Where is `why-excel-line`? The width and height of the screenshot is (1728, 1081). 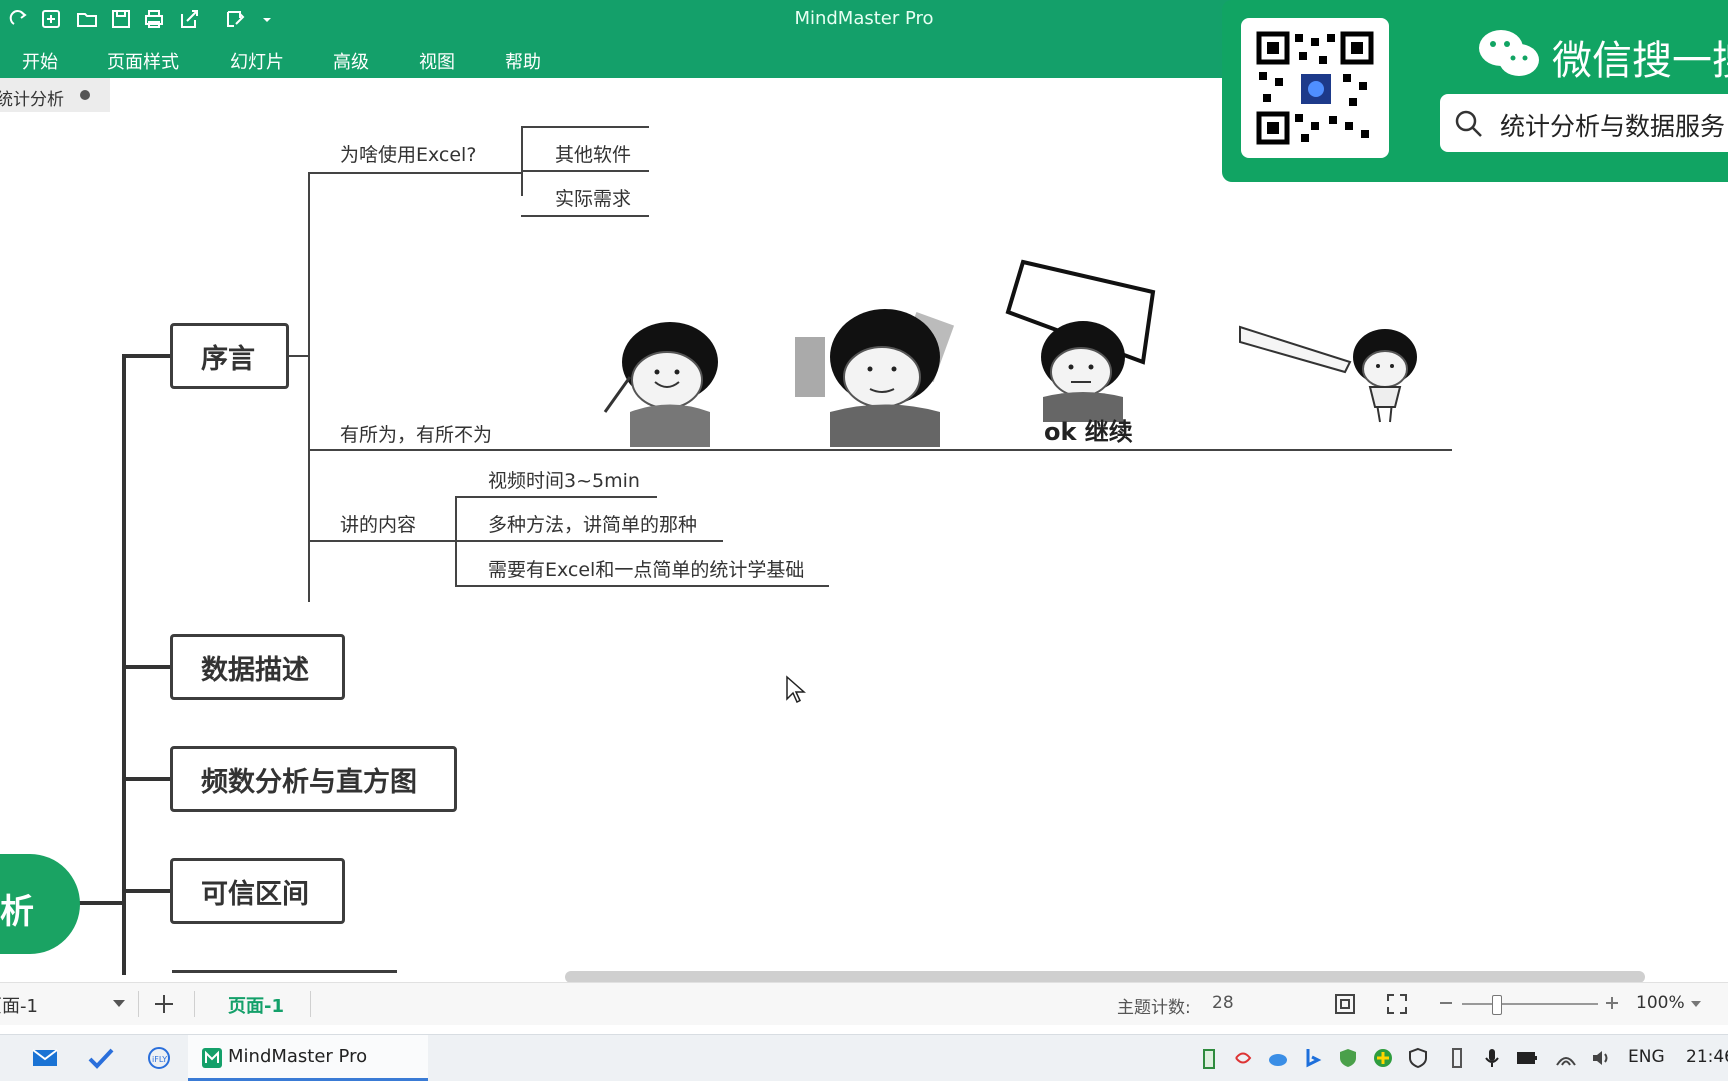
why-excel-line is located at coordinates (415, 173).